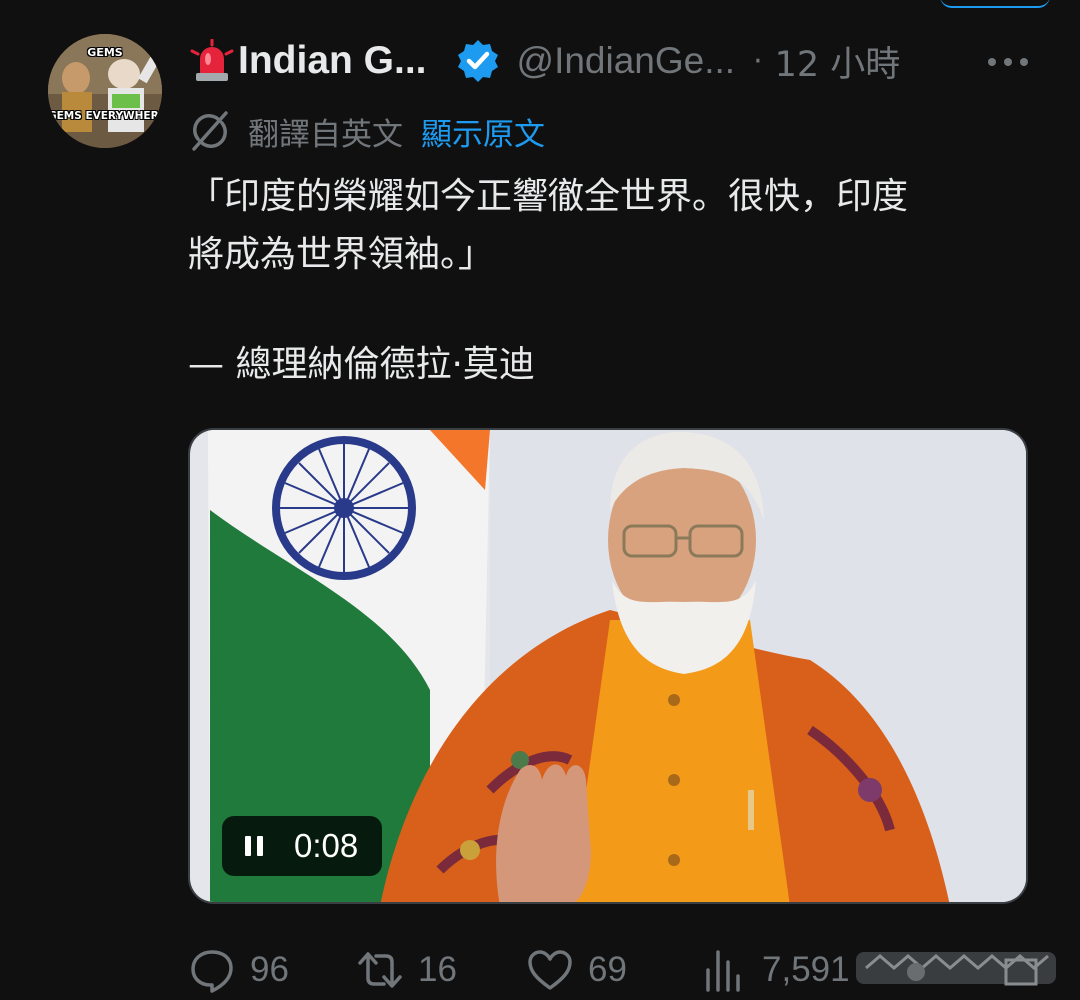  What do you see at coordinates (210, 131) in the screenshot?
I see `translate-icon` at bounding box center [210, 131].